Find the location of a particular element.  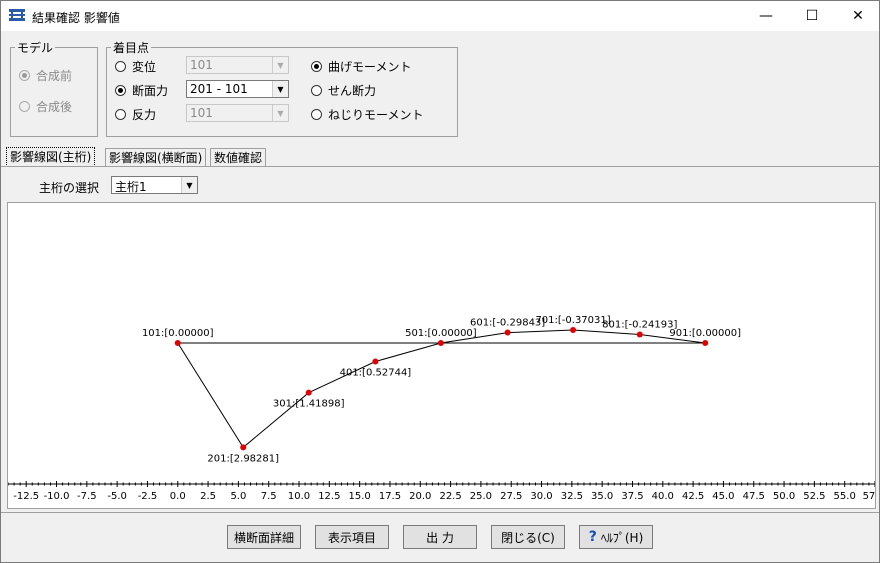

radio-model-after: 合成後 is located at coordinates (45, 106).